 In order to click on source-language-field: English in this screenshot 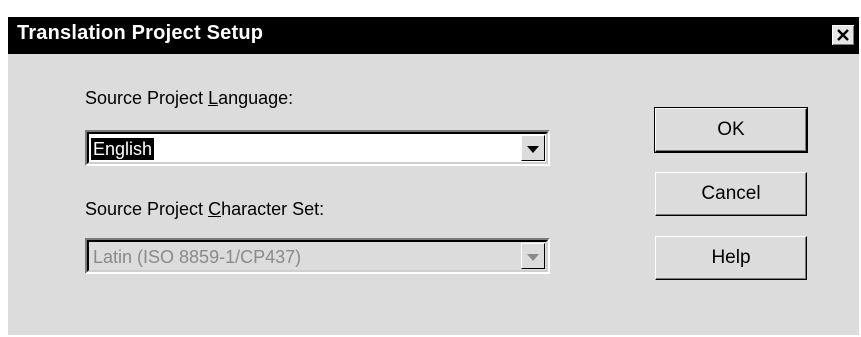, I will do `click(304, 148)`.